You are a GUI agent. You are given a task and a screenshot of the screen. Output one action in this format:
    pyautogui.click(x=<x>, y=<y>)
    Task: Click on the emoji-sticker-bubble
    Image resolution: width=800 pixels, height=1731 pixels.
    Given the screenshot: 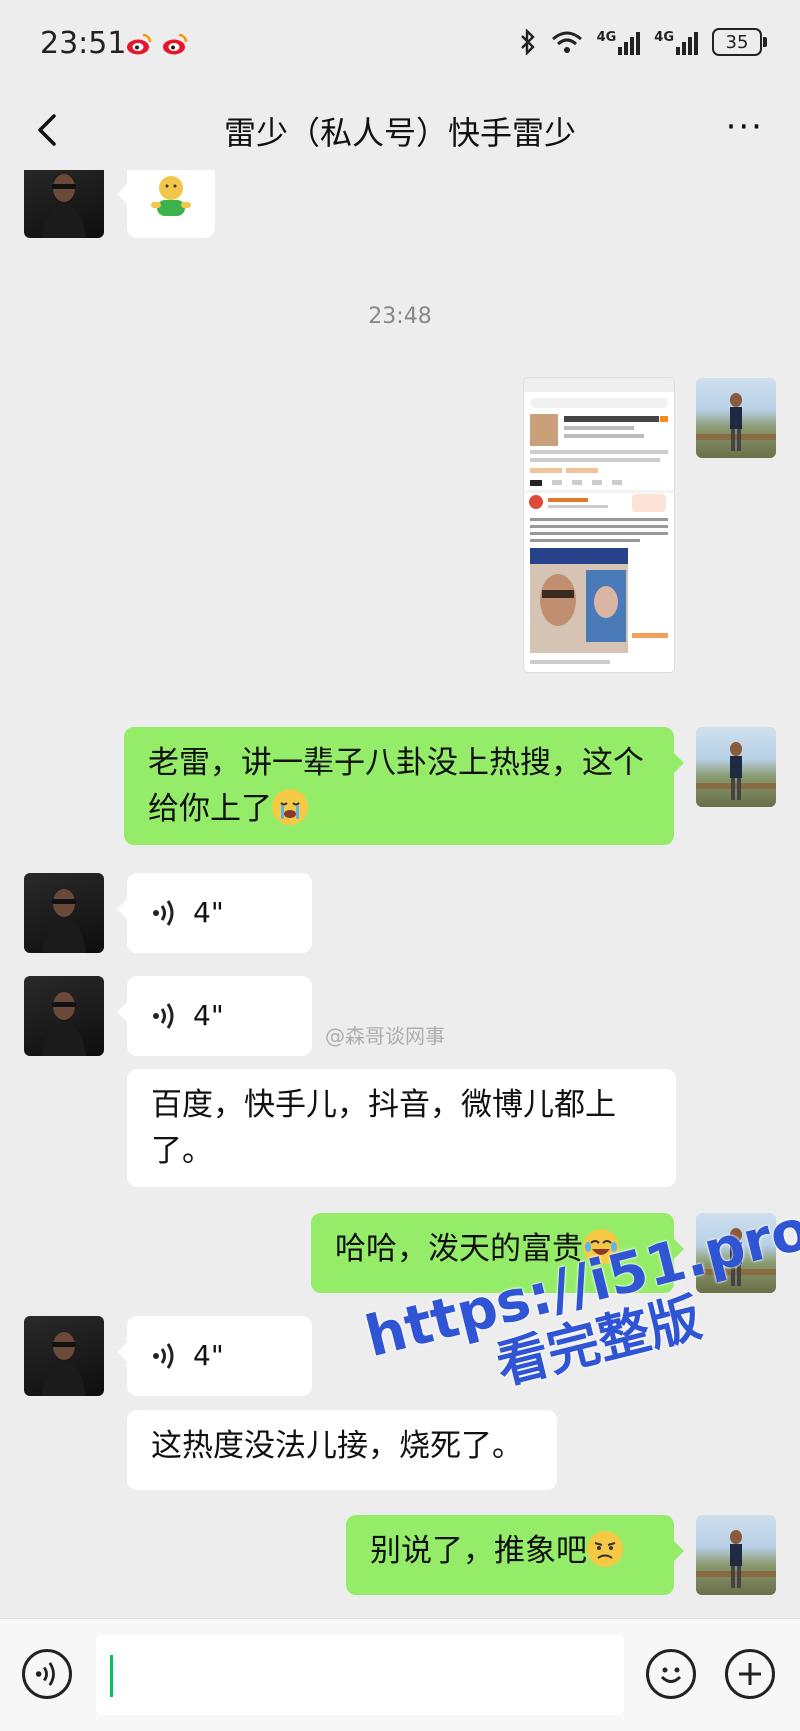 What is the action you would take?
    pyautogui.click(x=166, y=204)
    